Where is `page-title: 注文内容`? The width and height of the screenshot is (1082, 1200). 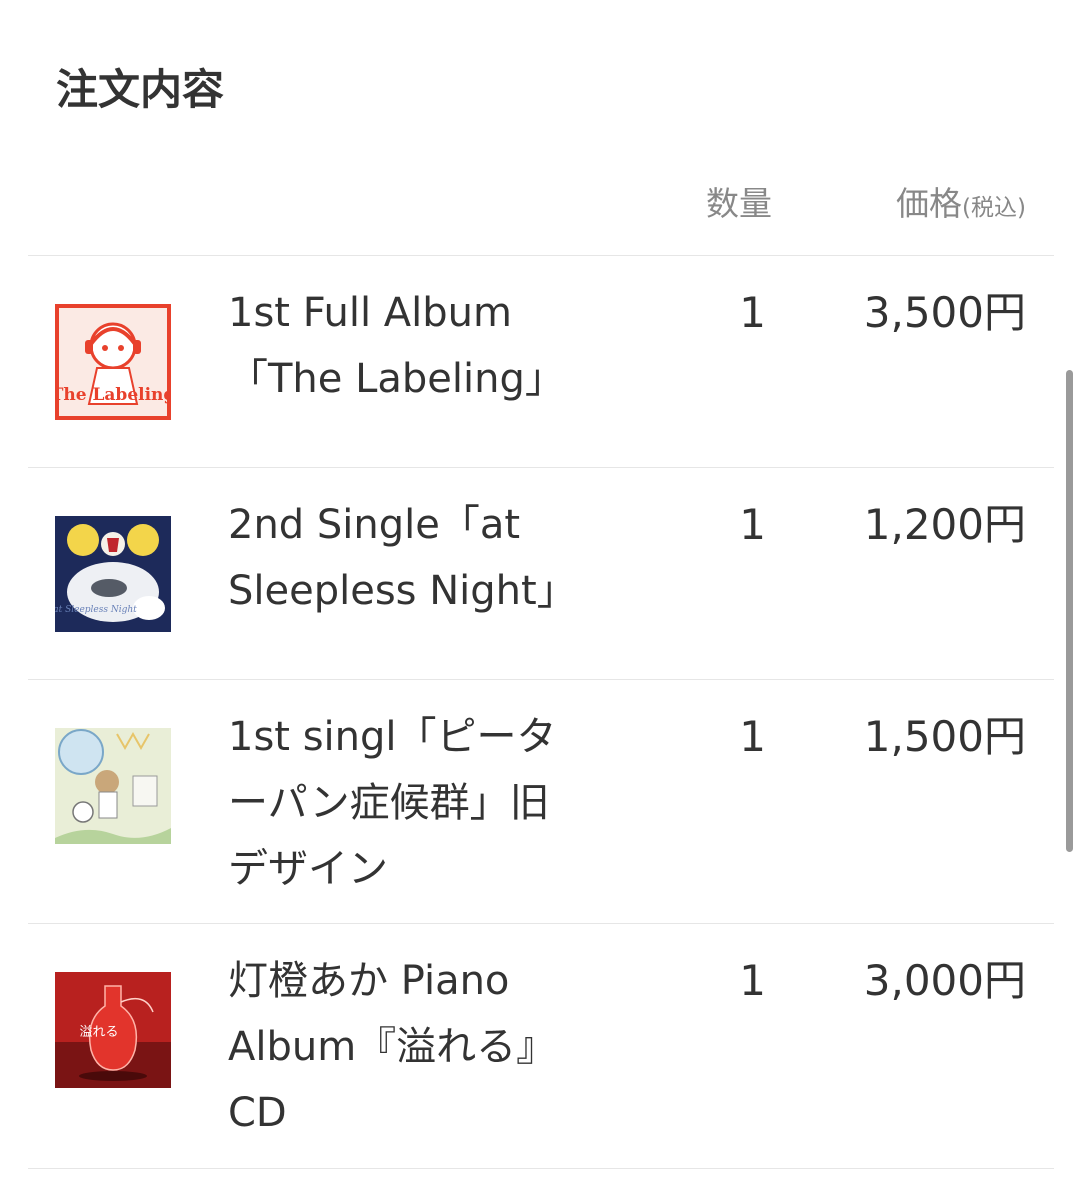
page-title: 注文内容 is located at coordinates (140, 89).